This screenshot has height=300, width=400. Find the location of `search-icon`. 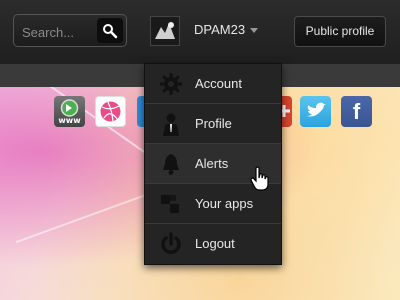

search-icon is located at coordinates (110, 31).